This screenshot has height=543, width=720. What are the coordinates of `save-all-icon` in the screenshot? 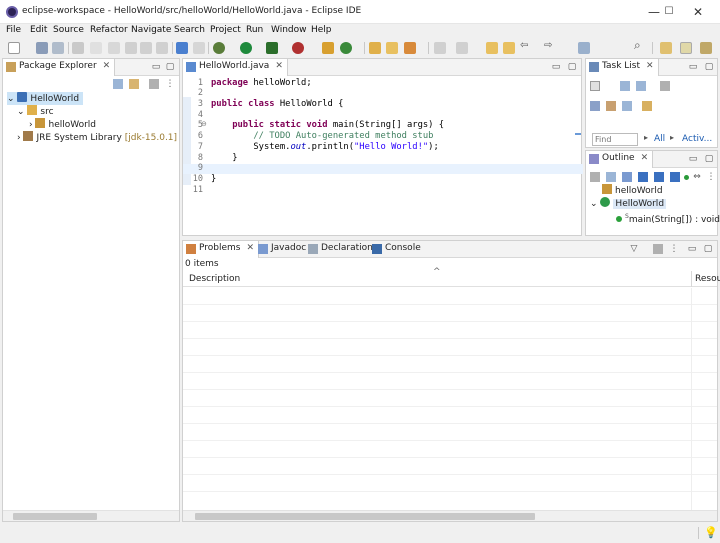 It's located at (58, 48).